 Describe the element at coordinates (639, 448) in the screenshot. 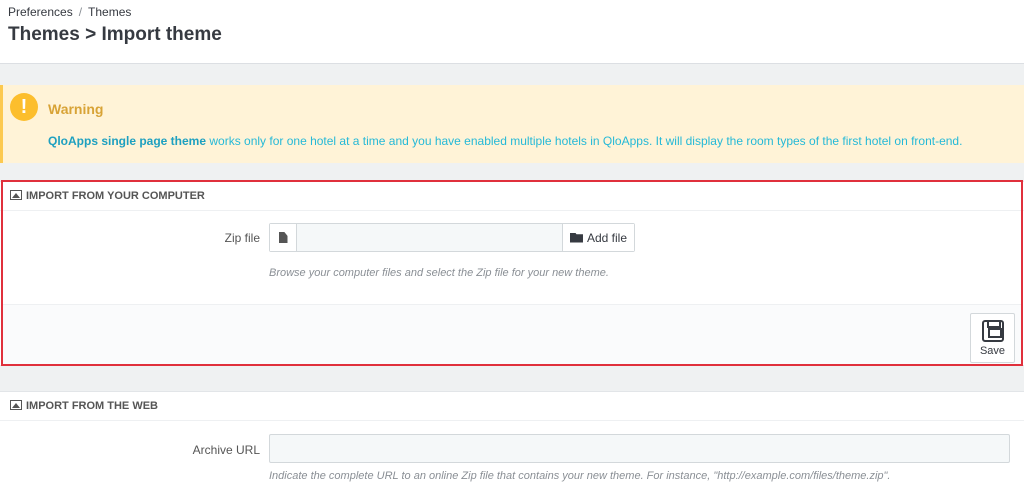

I see `archive-url-input` at that location.